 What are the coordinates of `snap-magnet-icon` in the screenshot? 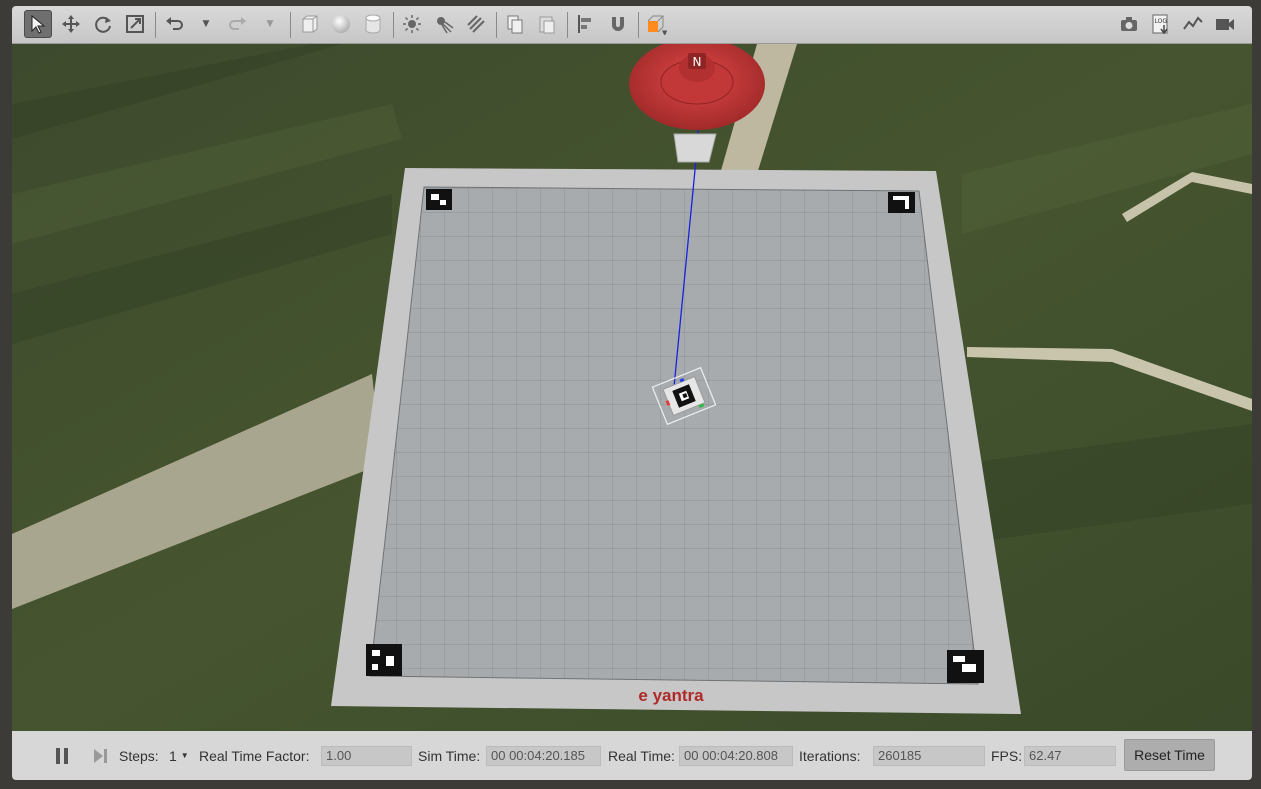 It's located at (618, 24).